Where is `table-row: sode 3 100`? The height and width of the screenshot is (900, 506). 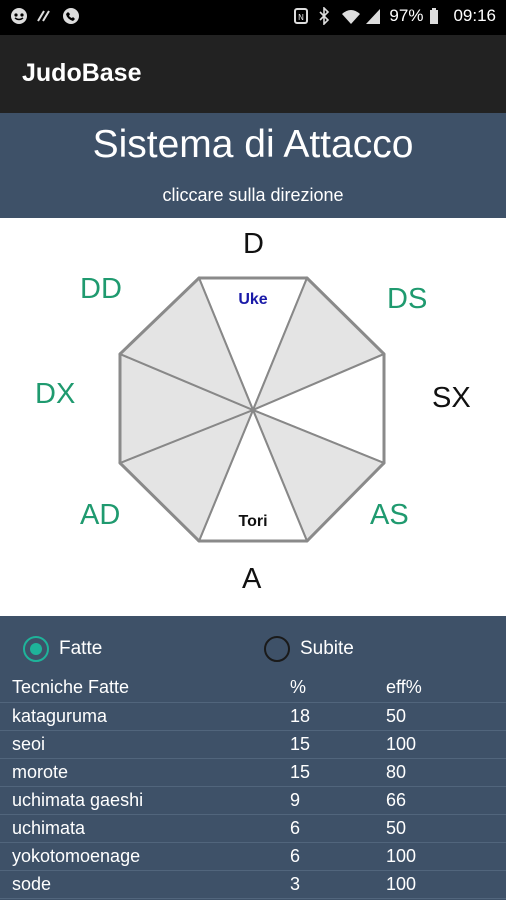 table-row: sode 3 100 is located at coordinates (253, 884).